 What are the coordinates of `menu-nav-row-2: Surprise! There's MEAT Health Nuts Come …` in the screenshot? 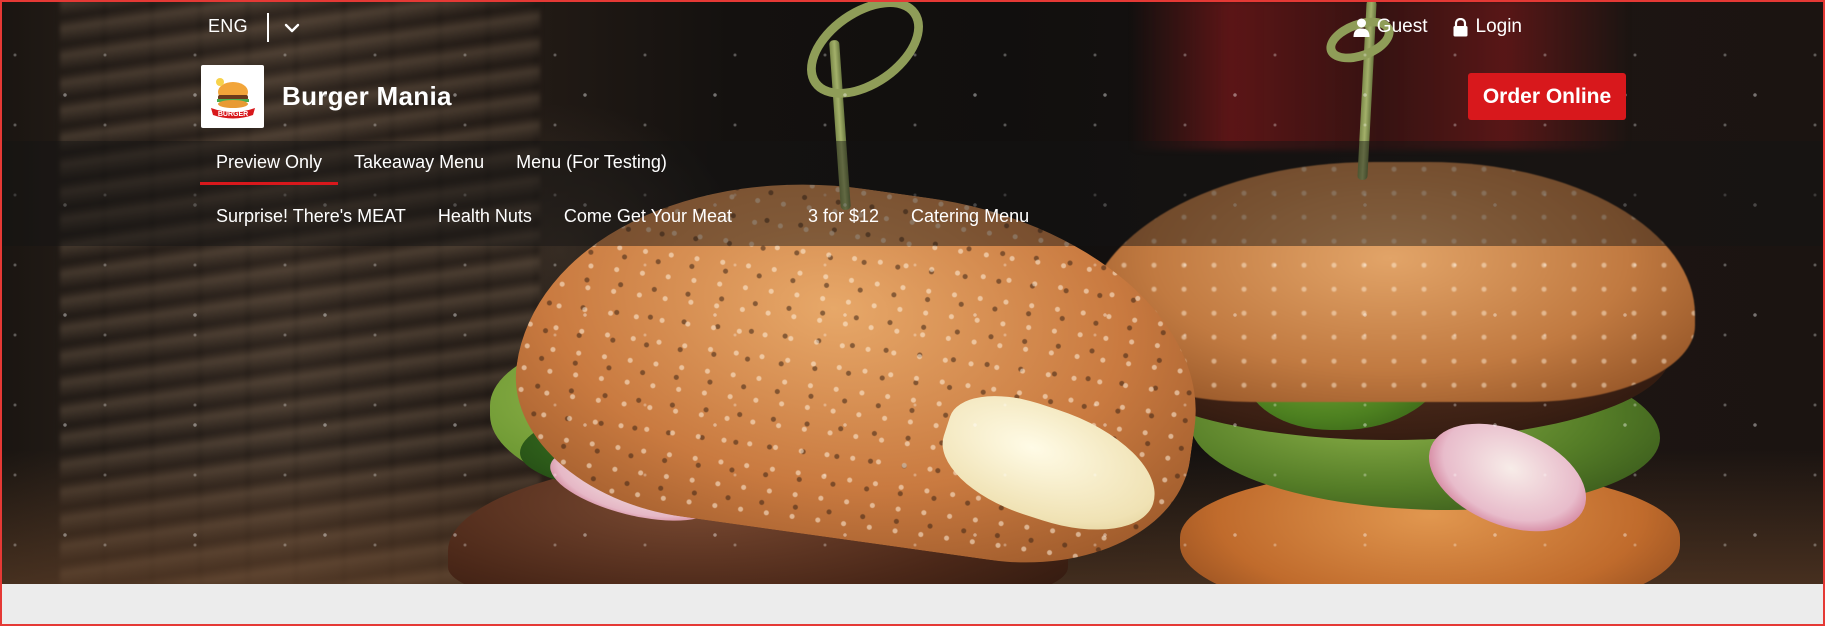 It's located at (622, 219).